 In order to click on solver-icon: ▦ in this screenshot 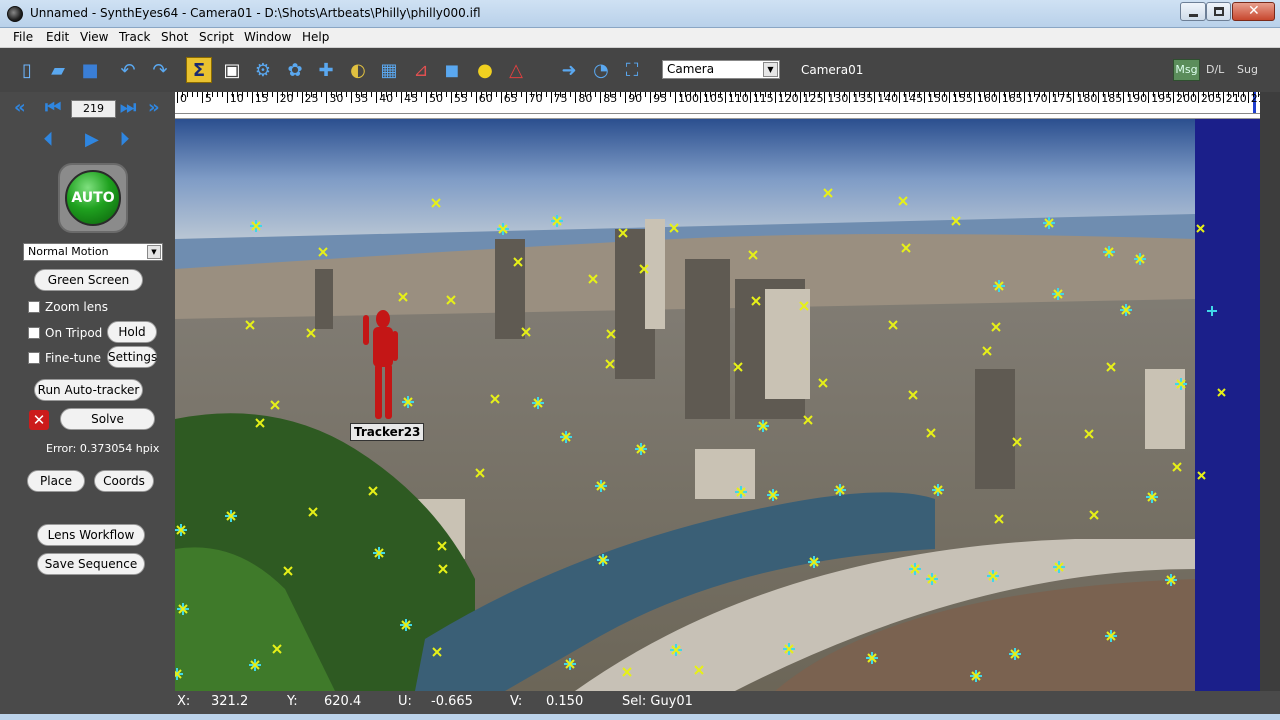, I will do `click(389, 70)`.